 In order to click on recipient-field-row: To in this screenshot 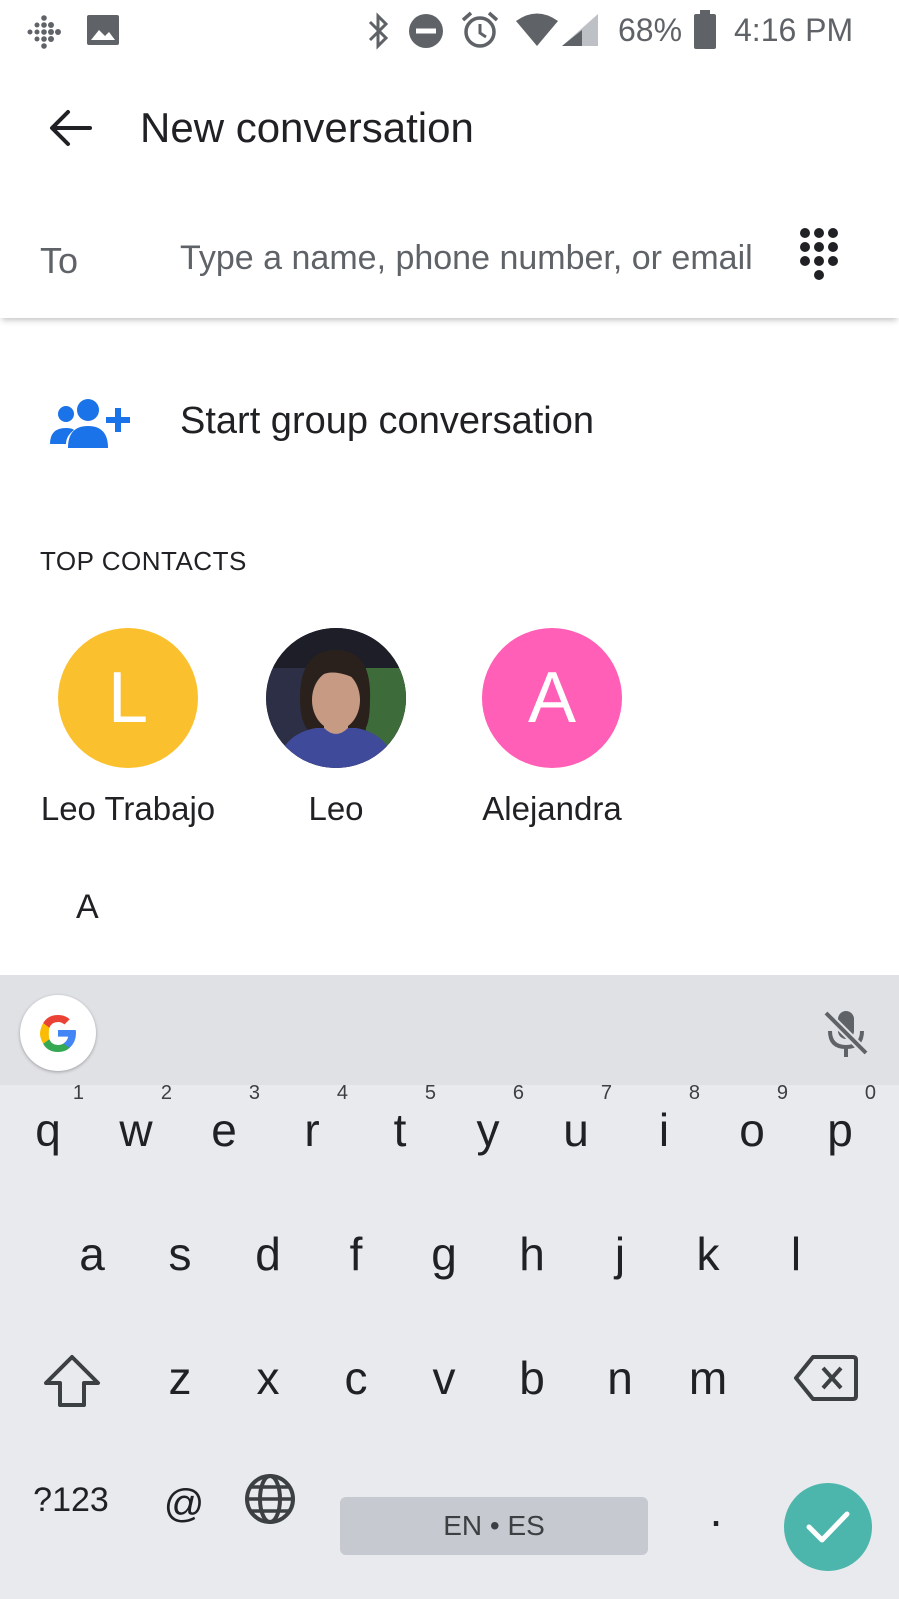, I will do `click(449, 259)`.